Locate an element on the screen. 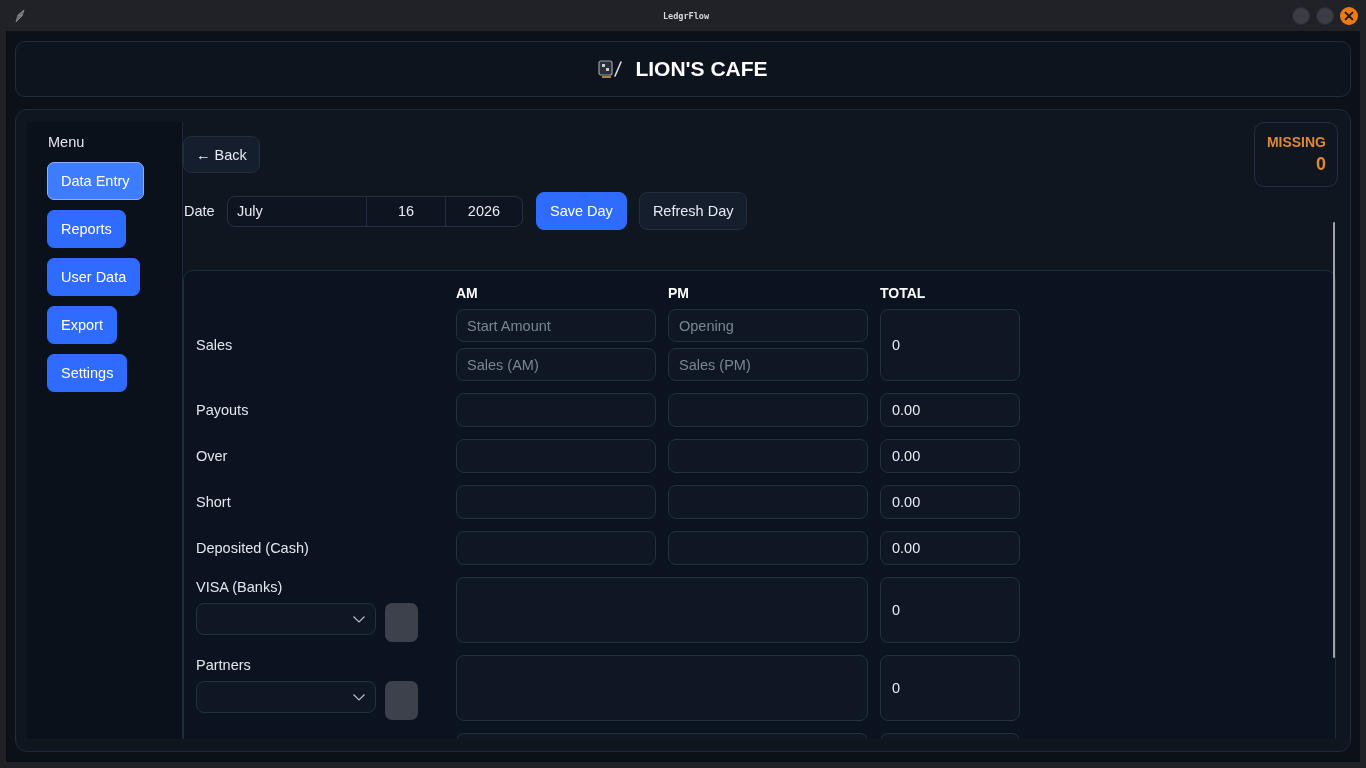 The height and width of the screenshot is (768, 1366). input-field: Sales (AM) is located at coordinates (556, 364).